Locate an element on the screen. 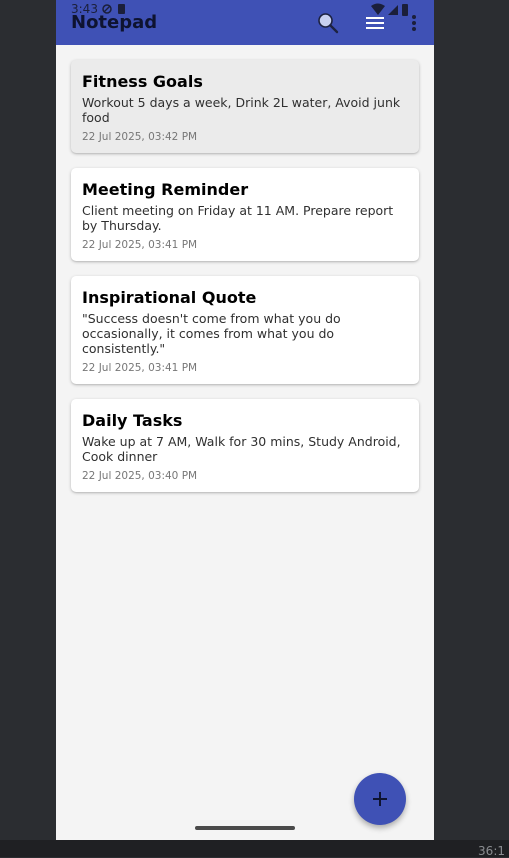 The height and width of the screenshot is (858, 509). menu-icon is located at coordinates (375, 23).